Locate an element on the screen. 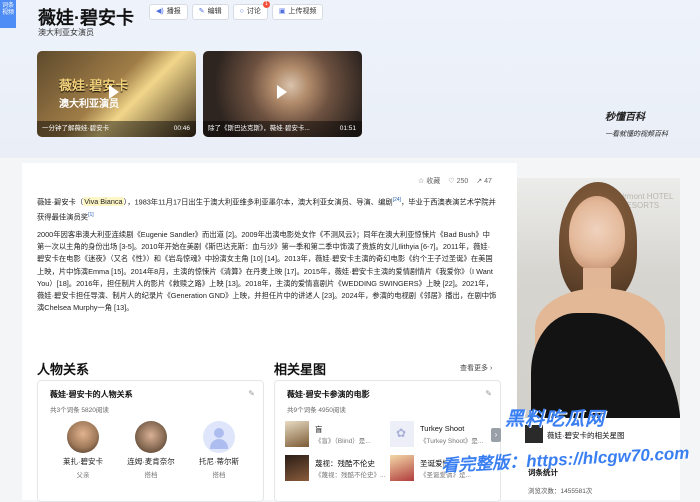  video-duration: 00:46 is located at coordinates (181, 128).